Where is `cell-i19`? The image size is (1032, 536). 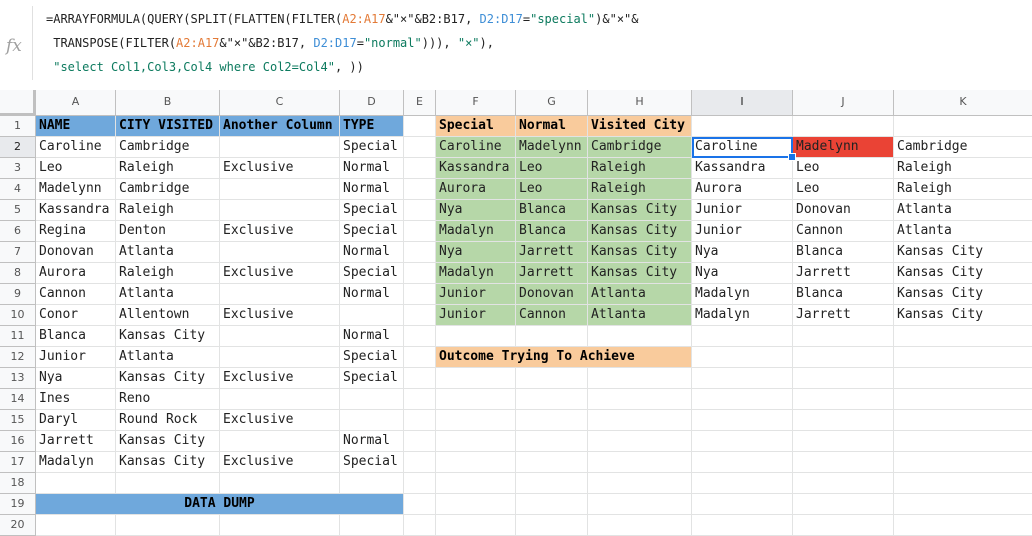
cell-i19 is located at coordinates (742, 504).